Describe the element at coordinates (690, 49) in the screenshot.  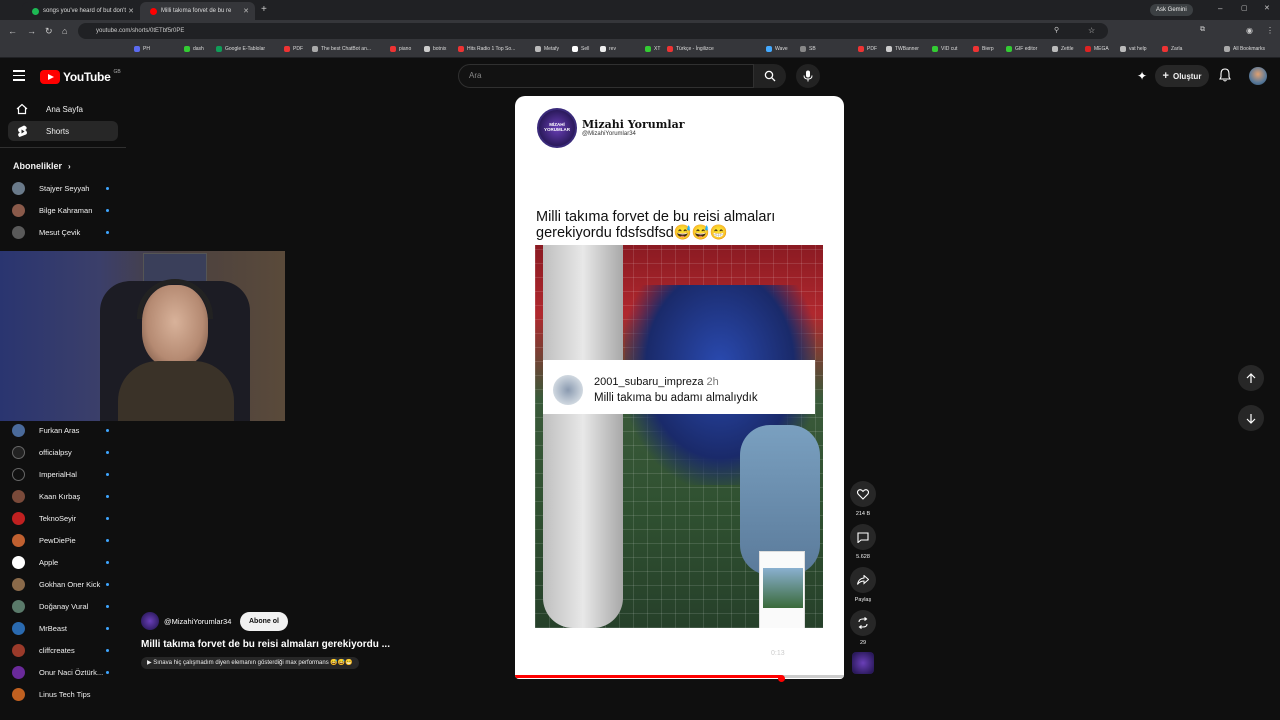
I see `bookmark-item: Türkçe - İngilizce` at that location.